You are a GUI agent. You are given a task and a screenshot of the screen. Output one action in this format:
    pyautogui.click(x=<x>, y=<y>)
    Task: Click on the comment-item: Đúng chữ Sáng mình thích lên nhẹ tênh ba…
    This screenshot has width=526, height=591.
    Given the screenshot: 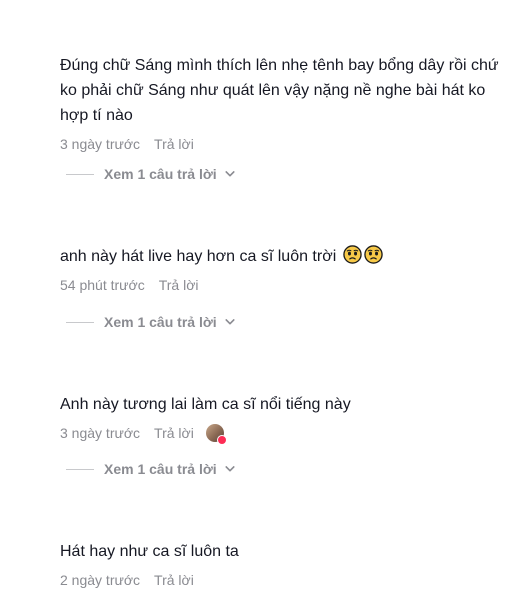 What is the action you would take?
    pyautogui.click(x=285, y=104)
    